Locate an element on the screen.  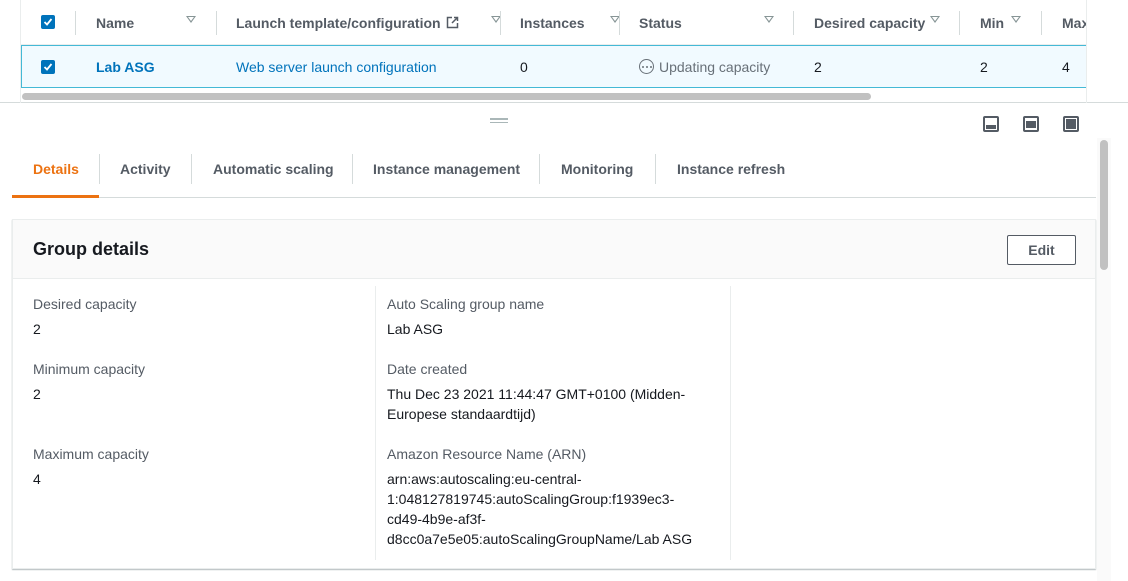
maximum-capacity-label: Maximum capacity is located at coordinates (91, 454).